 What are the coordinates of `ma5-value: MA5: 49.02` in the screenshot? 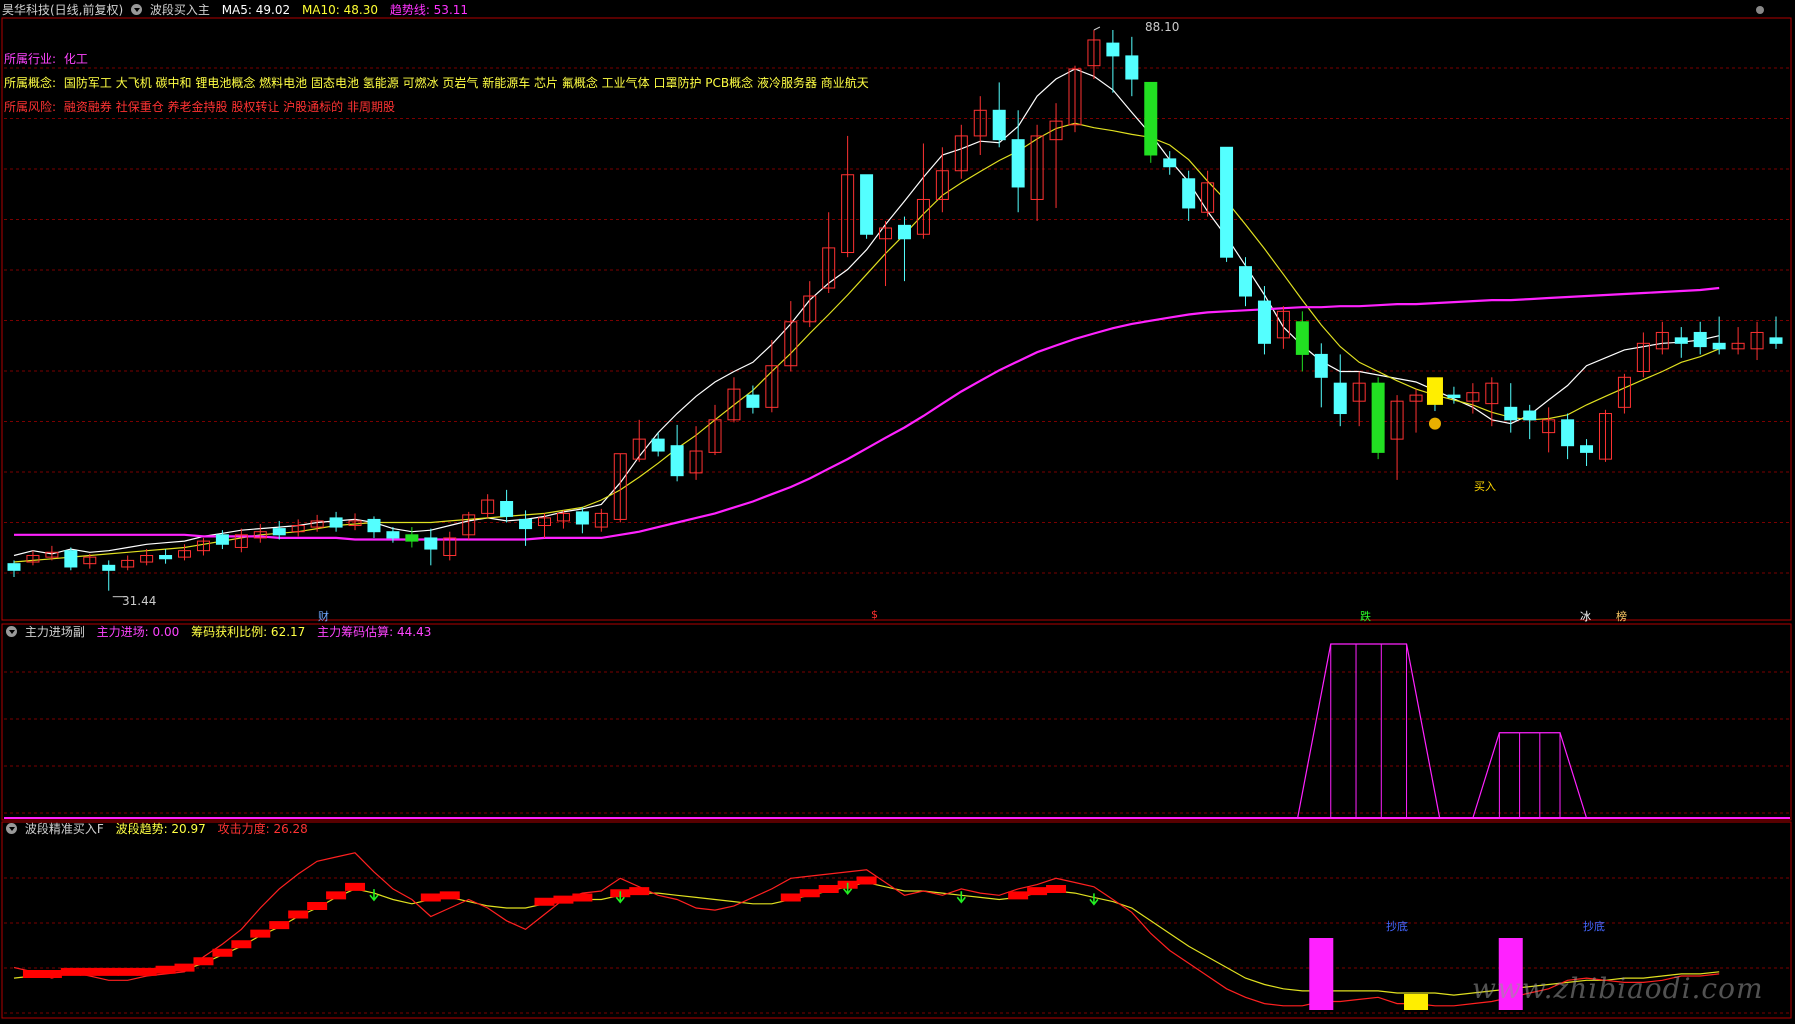 It's located at (256, 10).